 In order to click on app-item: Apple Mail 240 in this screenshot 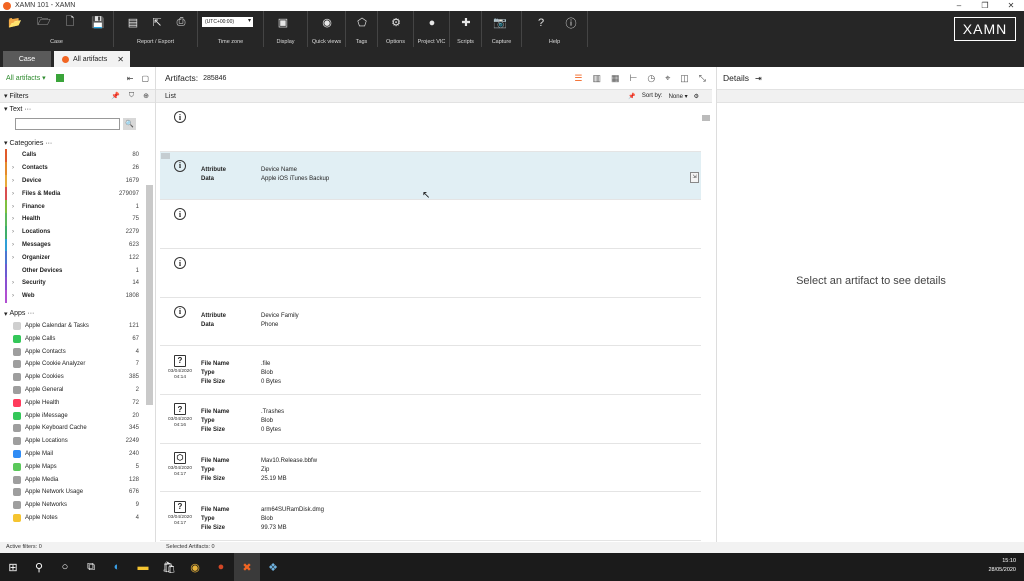, I will do `click(77, 454)`.